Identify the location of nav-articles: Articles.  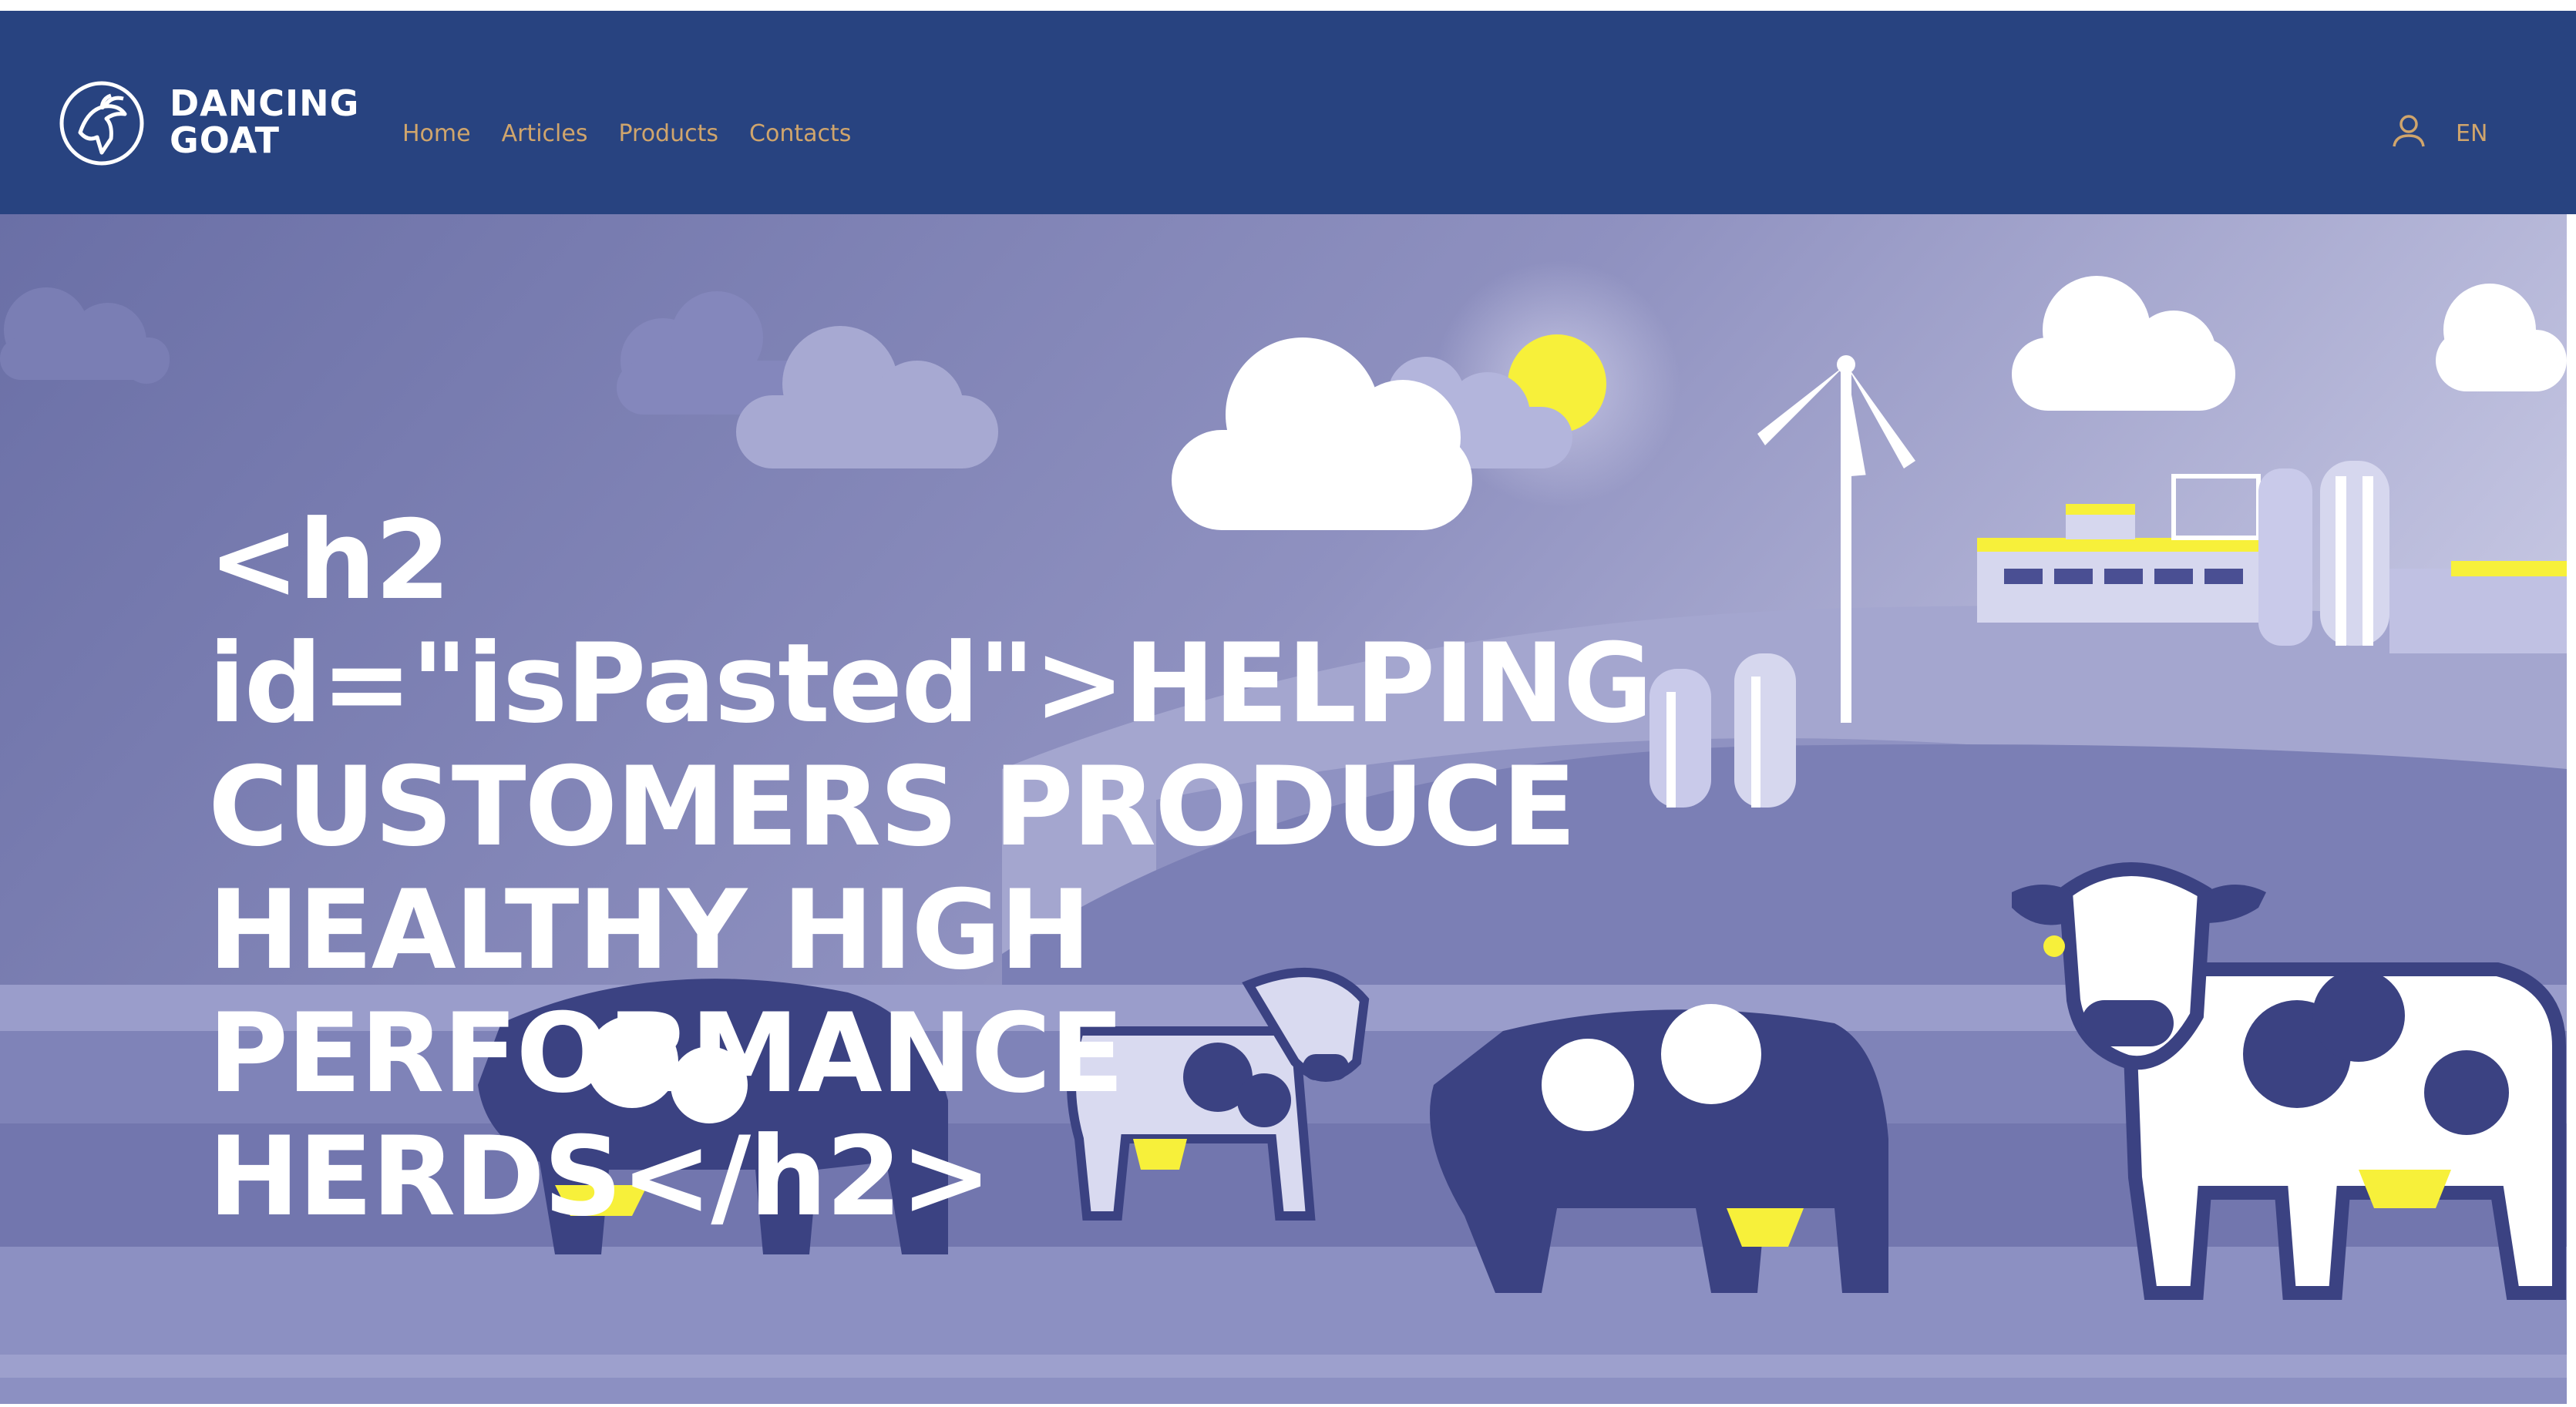
(545, 134).